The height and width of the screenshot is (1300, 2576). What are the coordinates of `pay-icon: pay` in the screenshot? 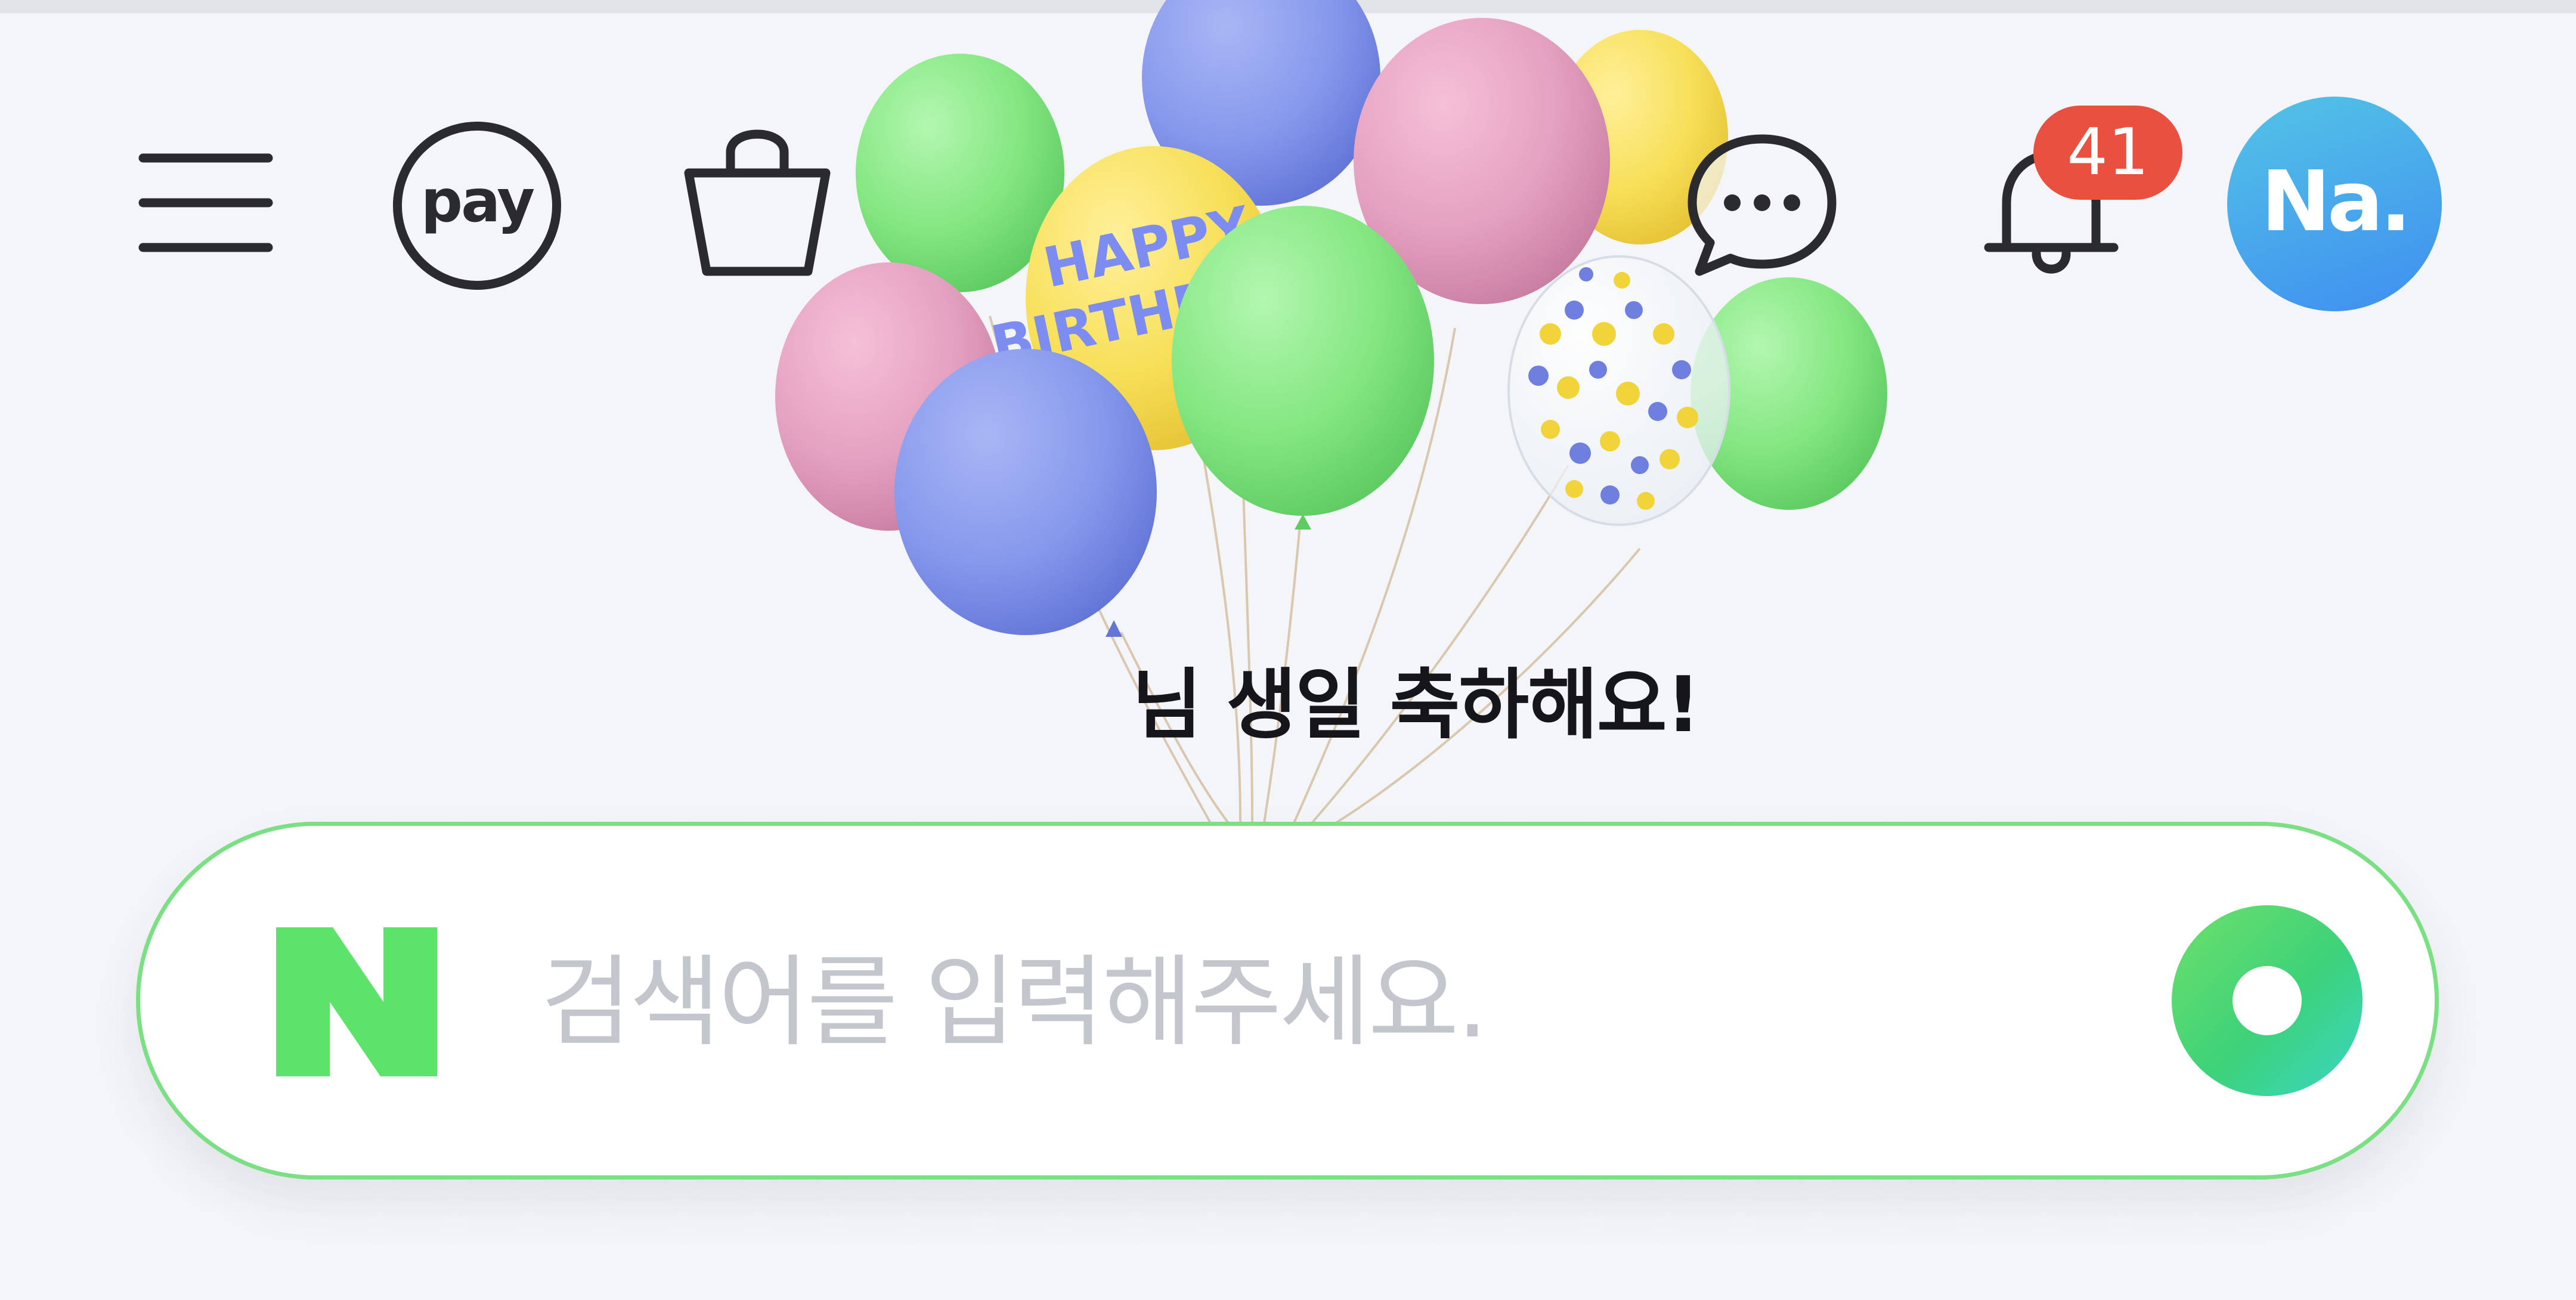 It's located at (477, 206).